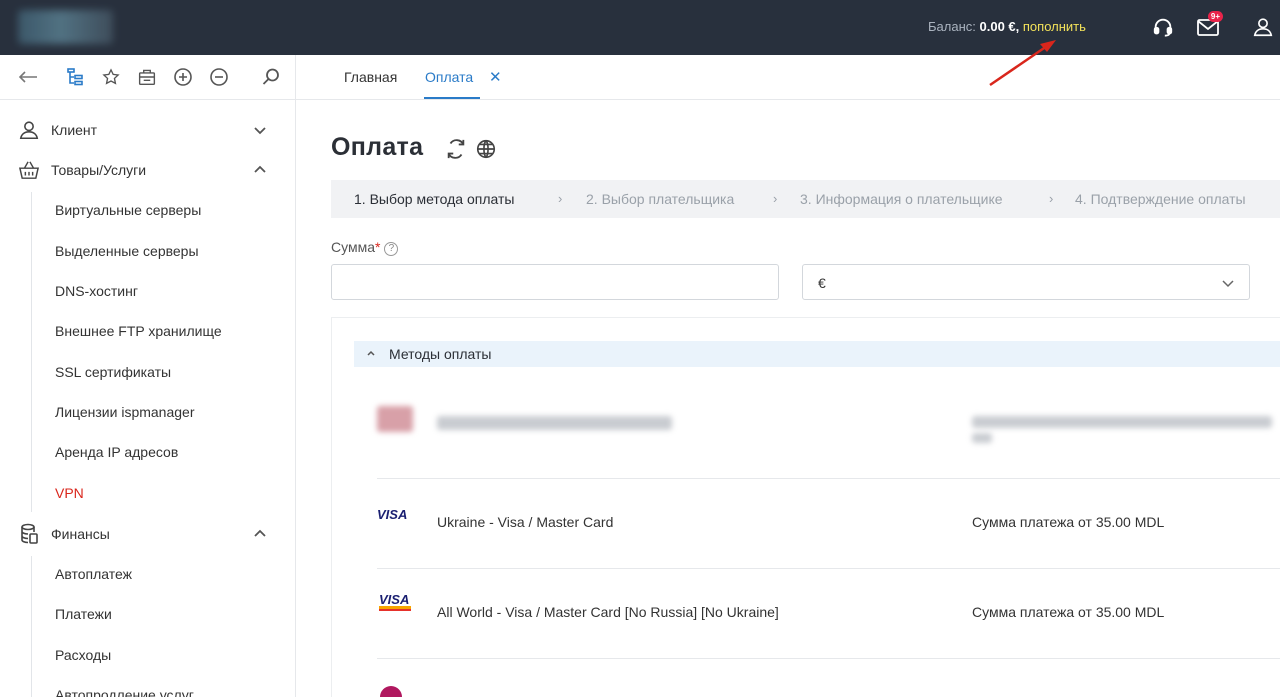  Describe the element at coordinates (1160, 199) in the screenshot. I see `step-4: 4. Подтверждение оплаты` at that location.